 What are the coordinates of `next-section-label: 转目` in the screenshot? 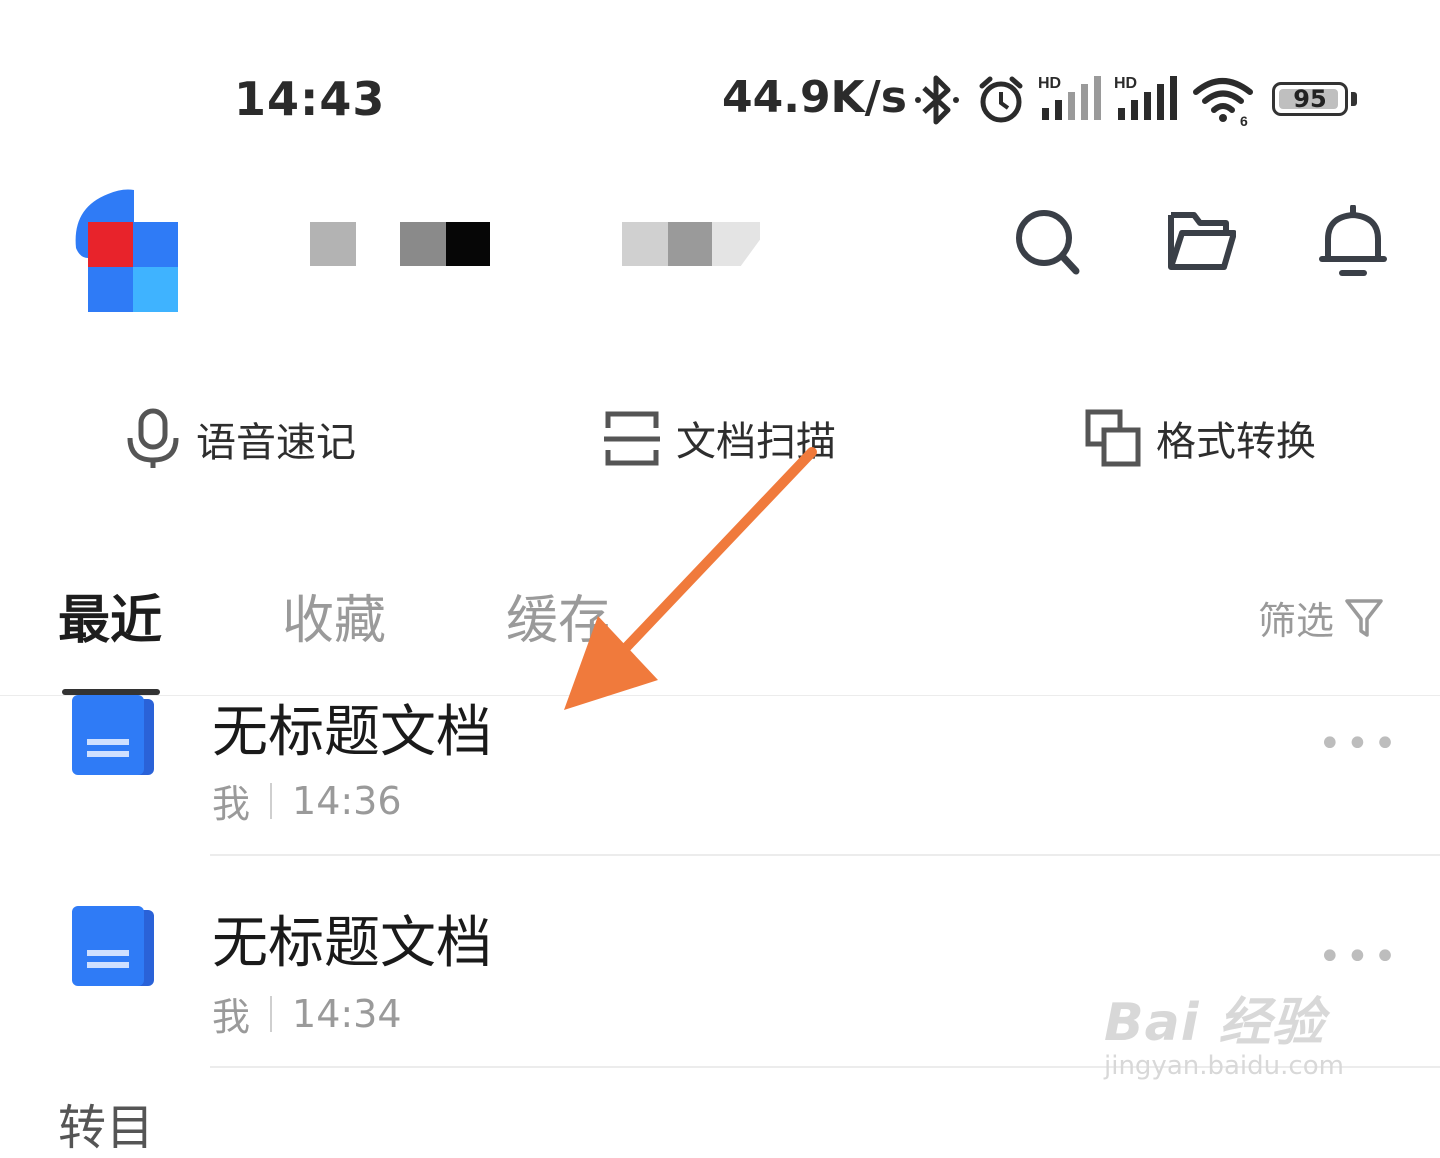 It's located at (106, 1128).